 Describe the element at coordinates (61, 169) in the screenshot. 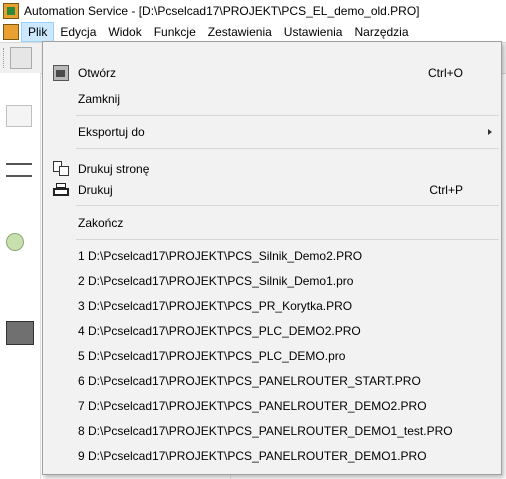

I see `print-page-icon` at that location.